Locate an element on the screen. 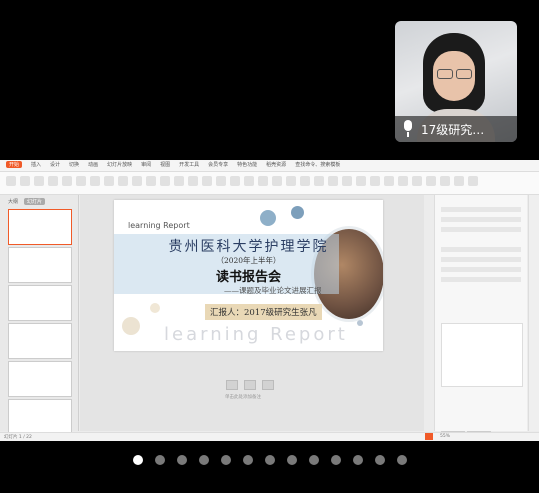  tab-outline: 大纲 is located at coordinates (13, 201).